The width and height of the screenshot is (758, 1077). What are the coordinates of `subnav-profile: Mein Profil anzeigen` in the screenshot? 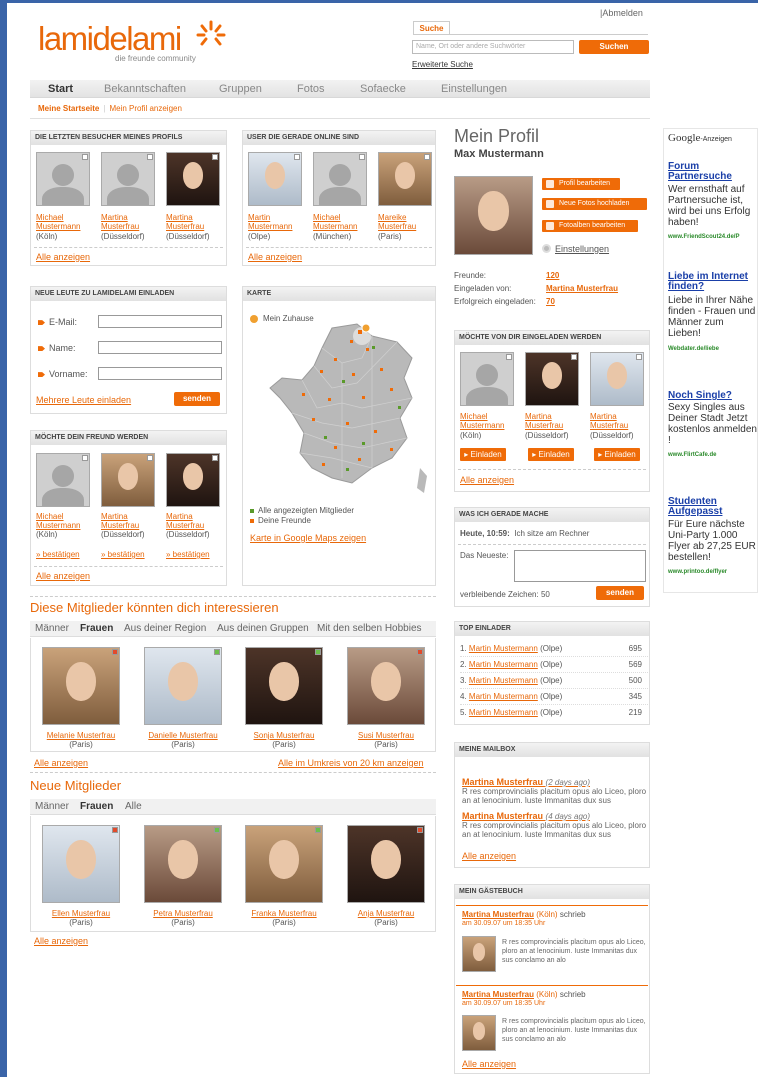 It's located at (145, 108).